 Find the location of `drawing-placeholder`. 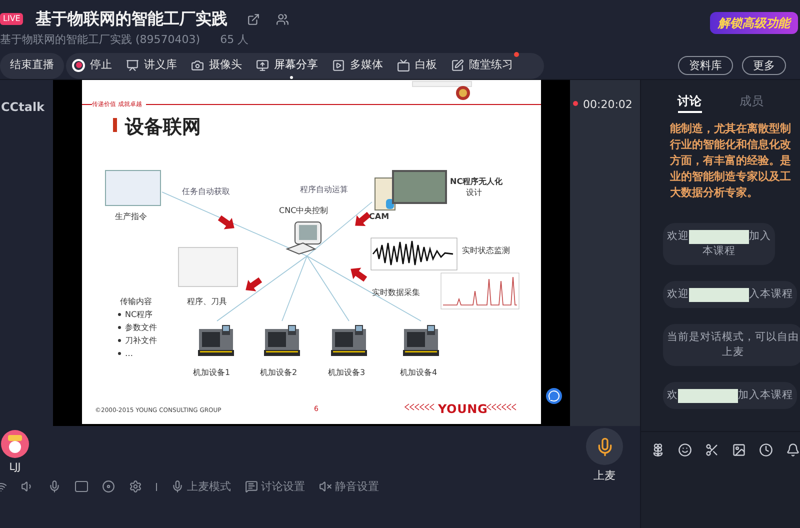

drawing-placeholder is located at coordinates (208, 267).